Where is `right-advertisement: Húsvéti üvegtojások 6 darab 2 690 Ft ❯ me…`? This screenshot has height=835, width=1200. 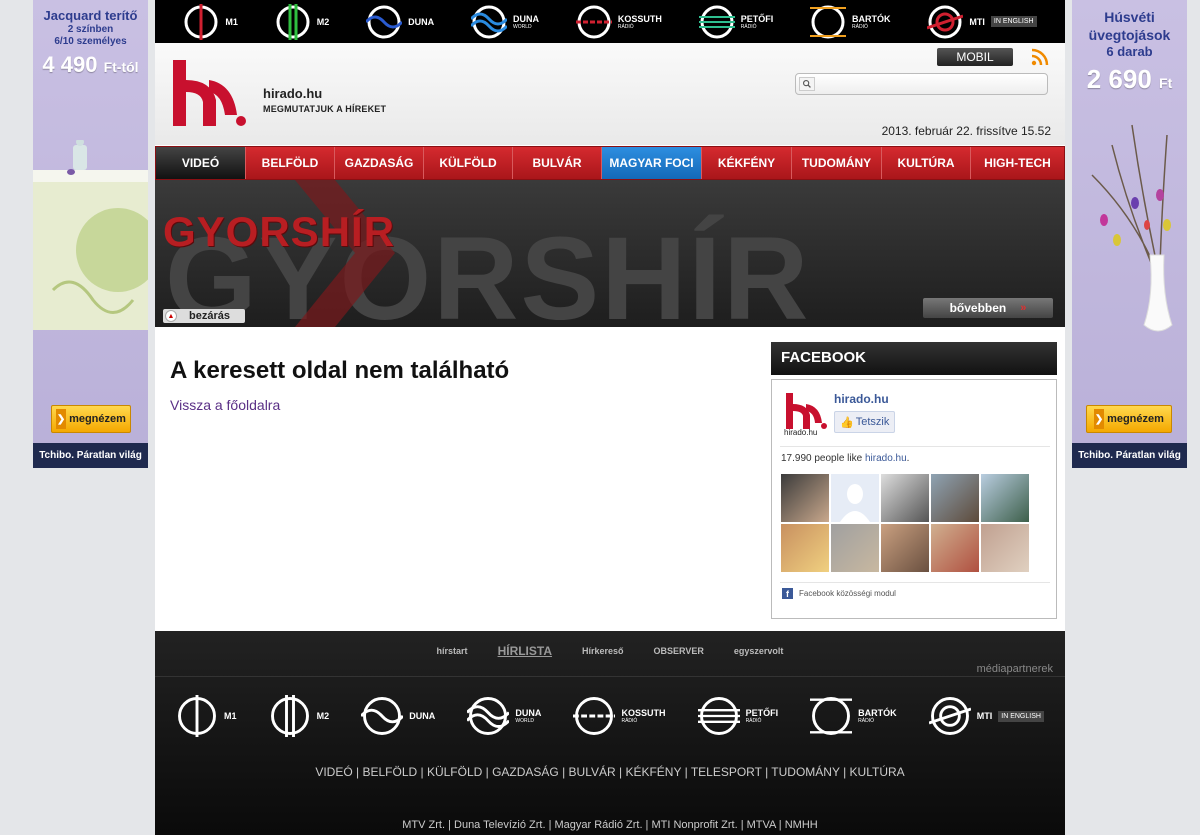 right-advertisement: Húsvéti üvegtojások 6 darab 2 690 Ft ❯ me… is located at coordinates (1129, 234).